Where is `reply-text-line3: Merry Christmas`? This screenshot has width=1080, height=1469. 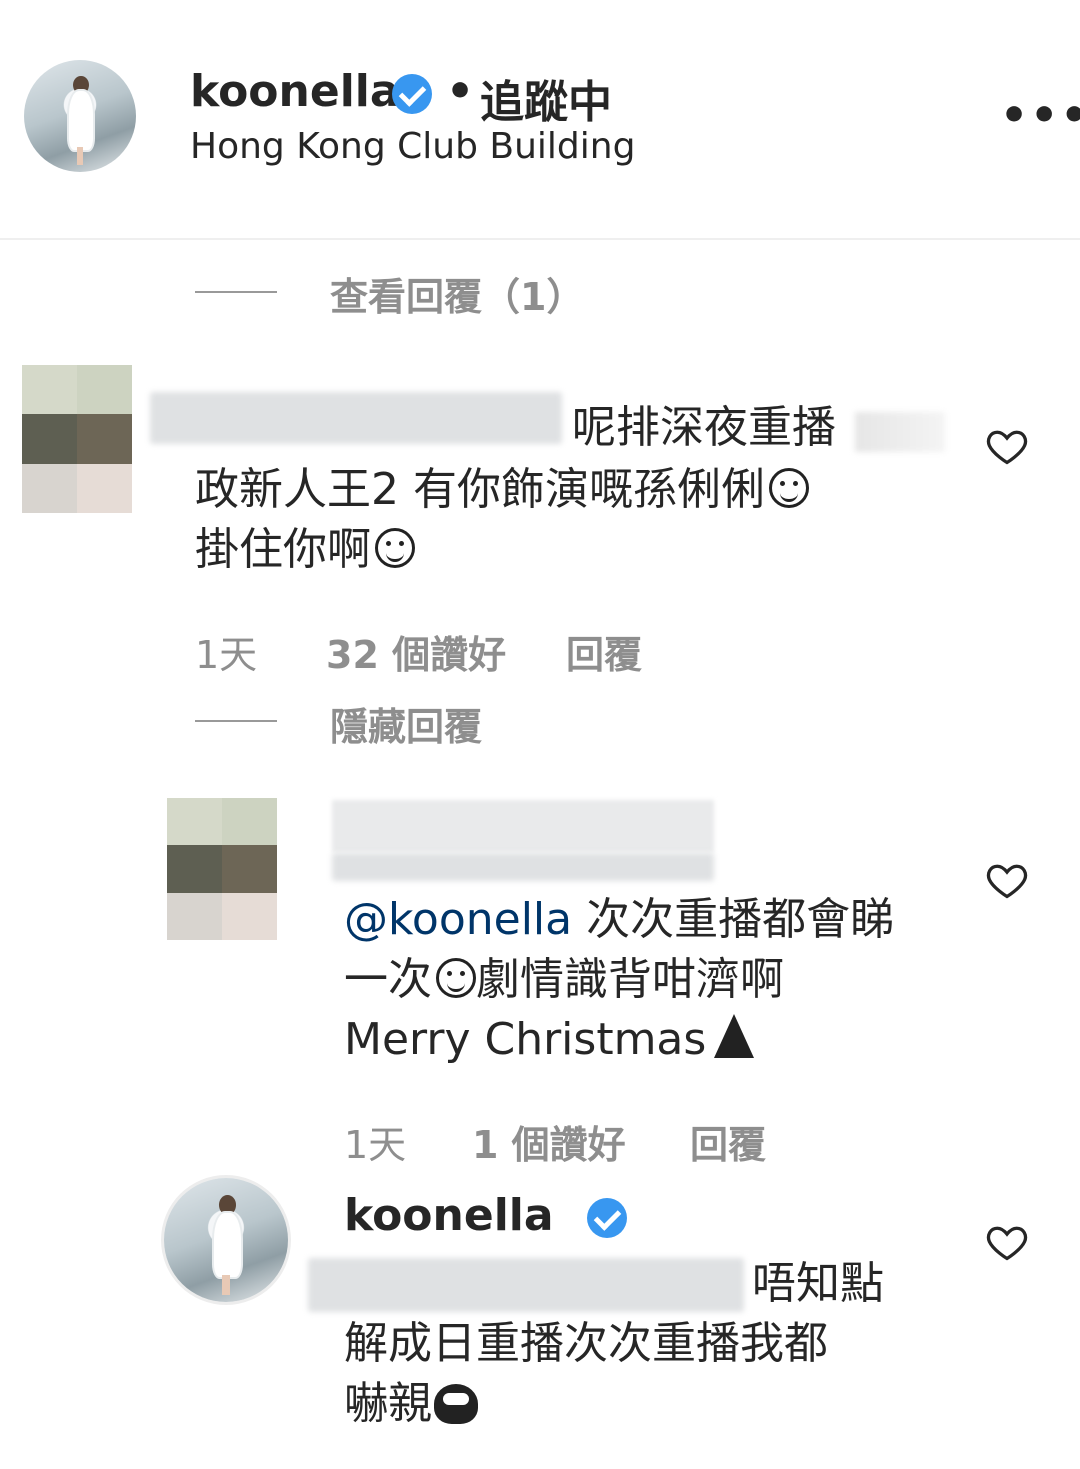 reply-text-line3: Merry Christmas is located at coordinates (549, 1040).